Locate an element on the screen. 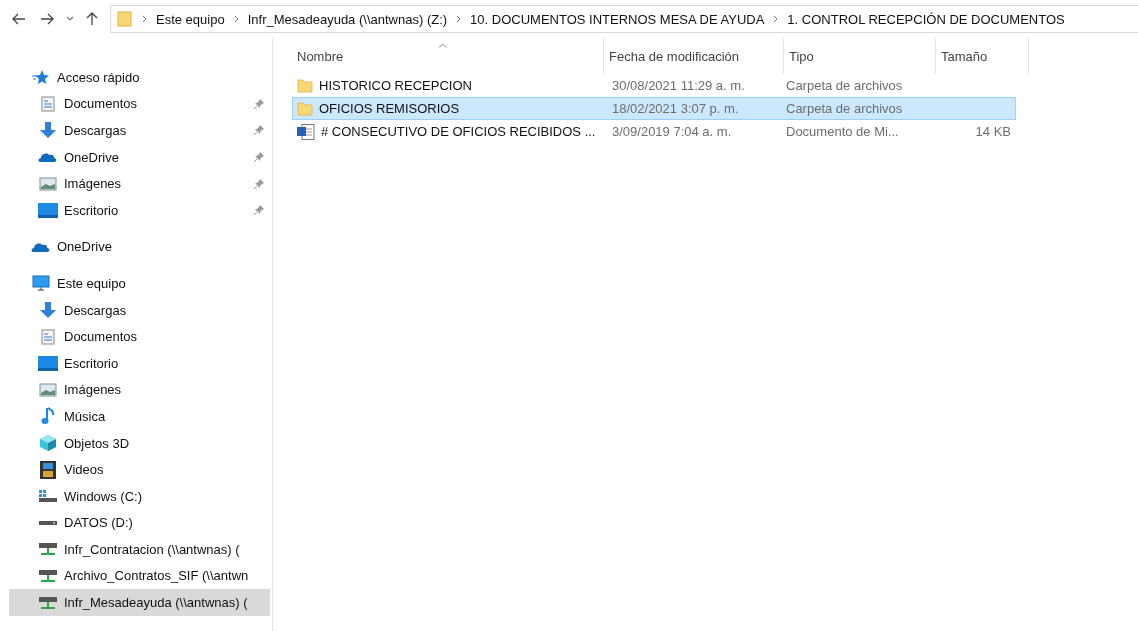  modified-date: 18/02/2021 3:07 p. m. is located at coordinates (675, 108).